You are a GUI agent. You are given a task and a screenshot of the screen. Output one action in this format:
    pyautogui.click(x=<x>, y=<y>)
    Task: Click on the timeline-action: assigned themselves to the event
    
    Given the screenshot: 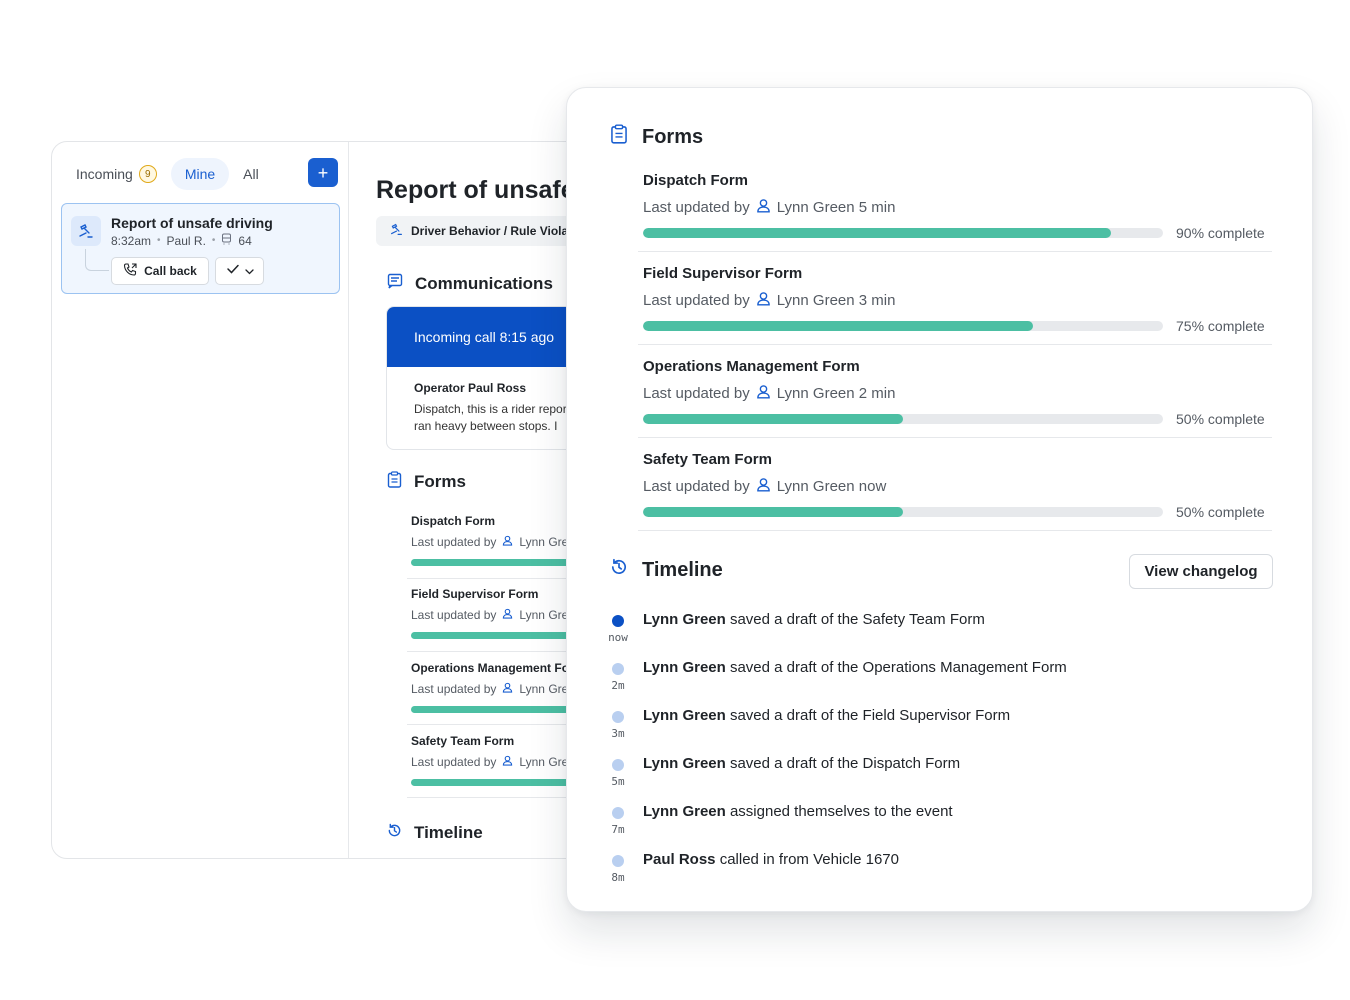 What is the action you would take?
    pyautogui.click(x=839, y=811)
    